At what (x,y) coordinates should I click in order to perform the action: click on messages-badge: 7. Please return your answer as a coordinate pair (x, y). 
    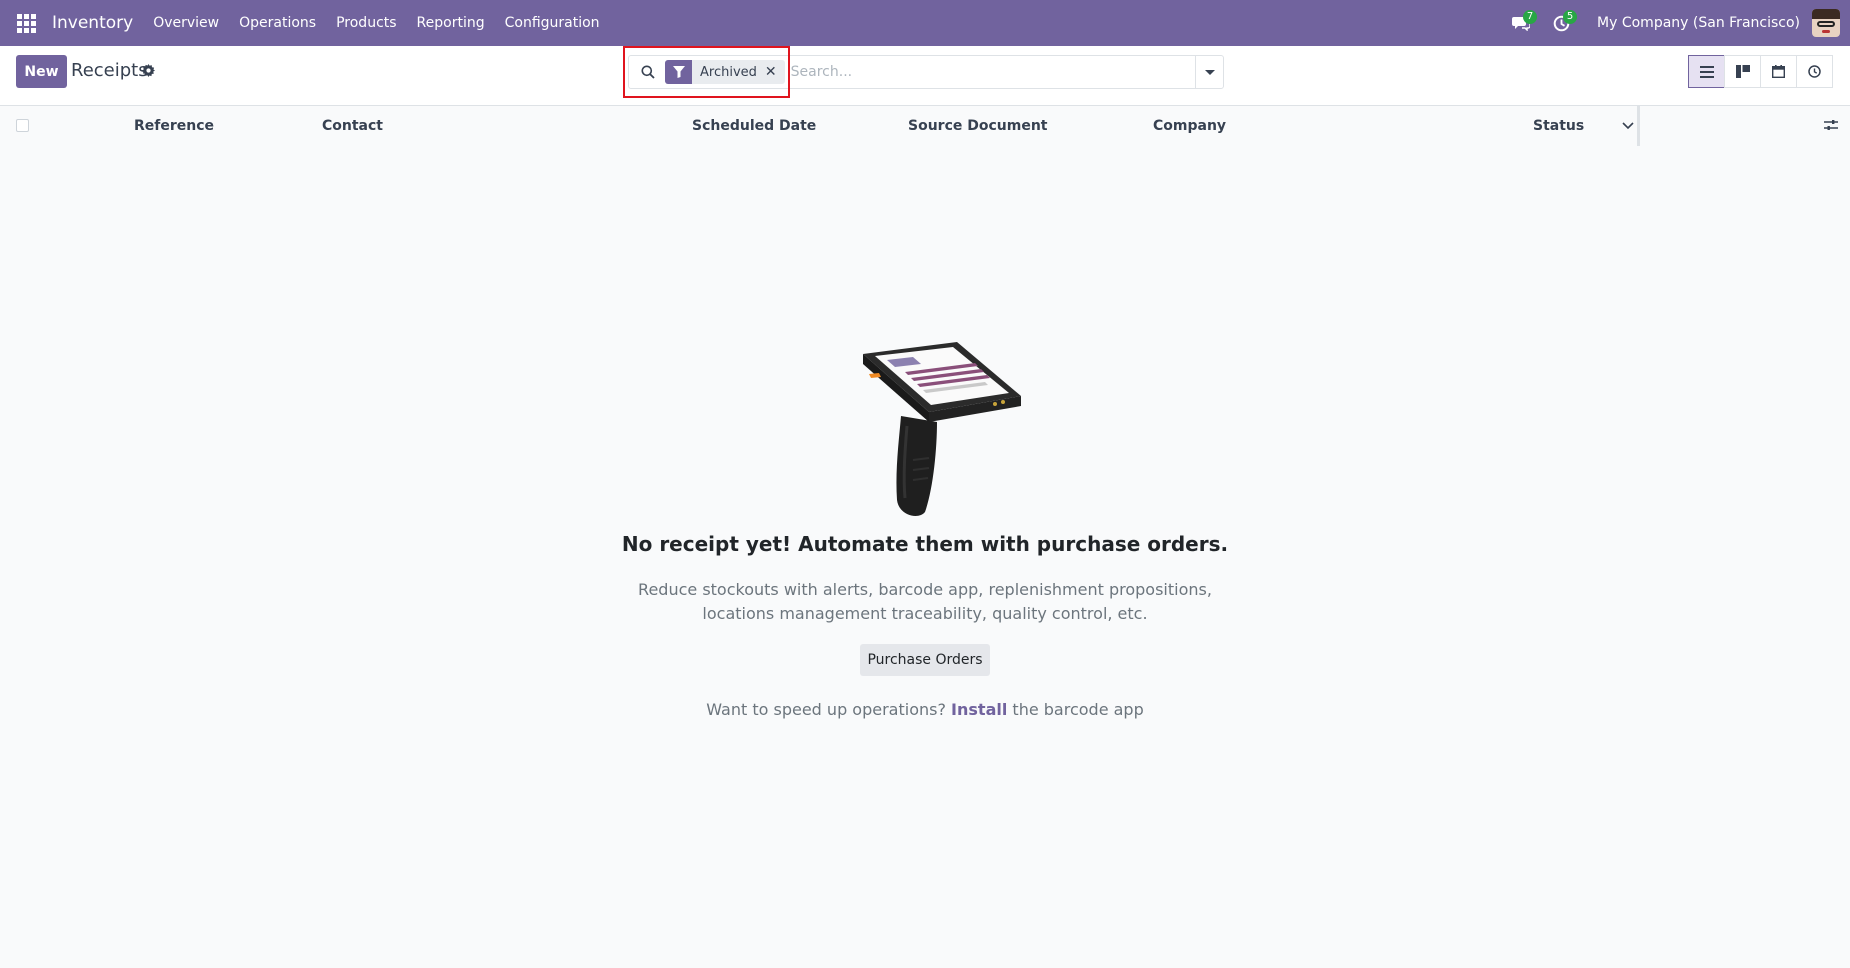
    Looking at the image, I should click on (1530, 17).